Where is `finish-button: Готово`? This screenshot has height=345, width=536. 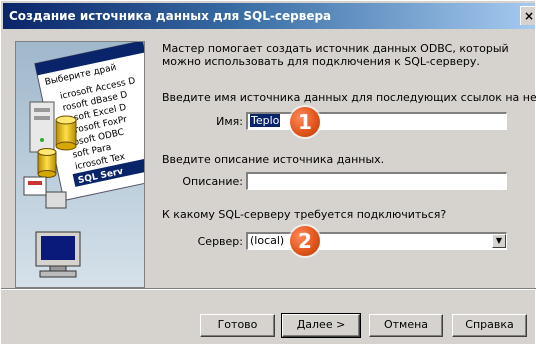
finish-button: Готово is located at coordinates (237, 325).